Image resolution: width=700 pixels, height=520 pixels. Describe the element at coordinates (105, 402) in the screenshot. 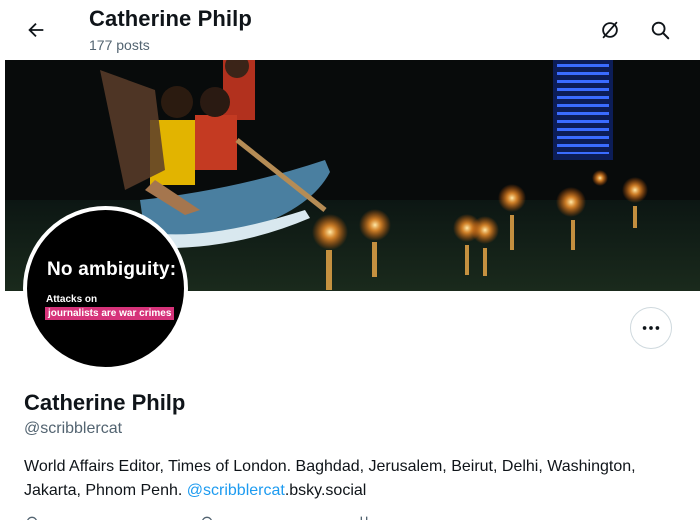

I see `display-name: Catherine Philp` at that location.